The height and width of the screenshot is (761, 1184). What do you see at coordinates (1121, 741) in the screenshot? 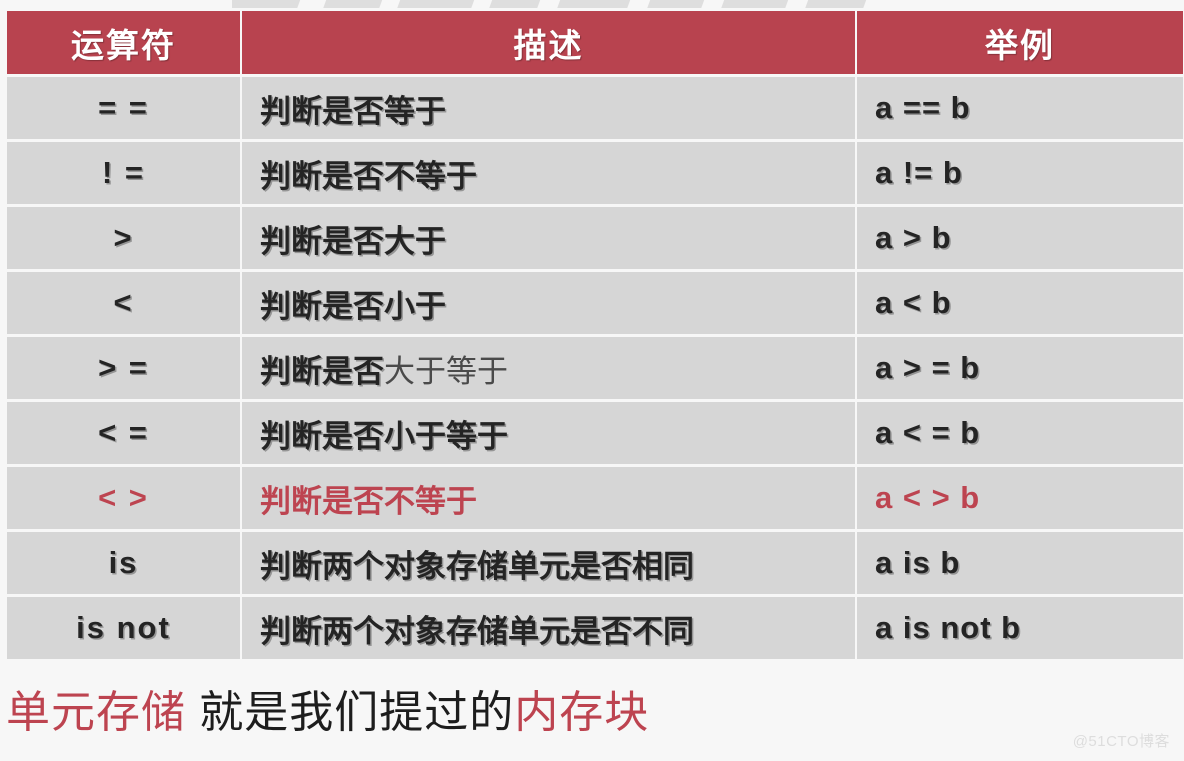
I see `watermark-label: @51CTO博客` at bounding box center [1121, 741].